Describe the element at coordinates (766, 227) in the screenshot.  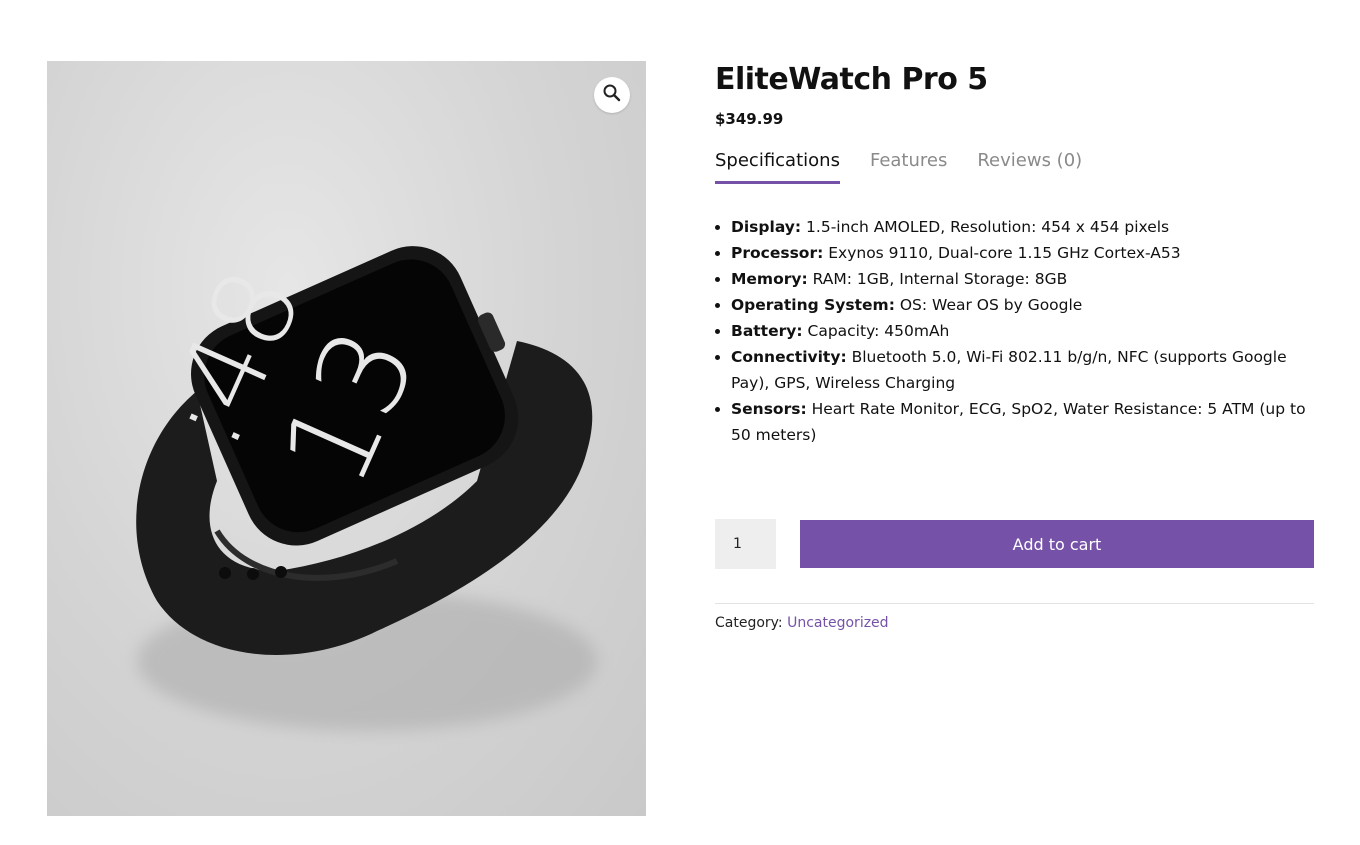
I see `spec-label: Display:` at that location.